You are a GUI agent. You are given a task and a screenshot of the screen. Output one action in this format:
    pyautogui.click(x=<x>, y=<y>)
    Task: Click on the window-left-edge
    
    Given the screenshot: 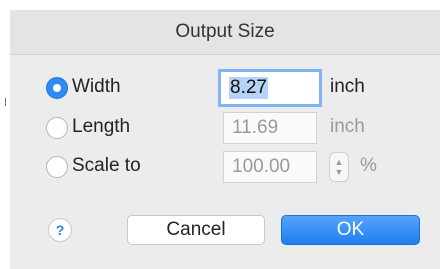 What is the action you would take?
    pyautogui.click(x=5, y=134)
    